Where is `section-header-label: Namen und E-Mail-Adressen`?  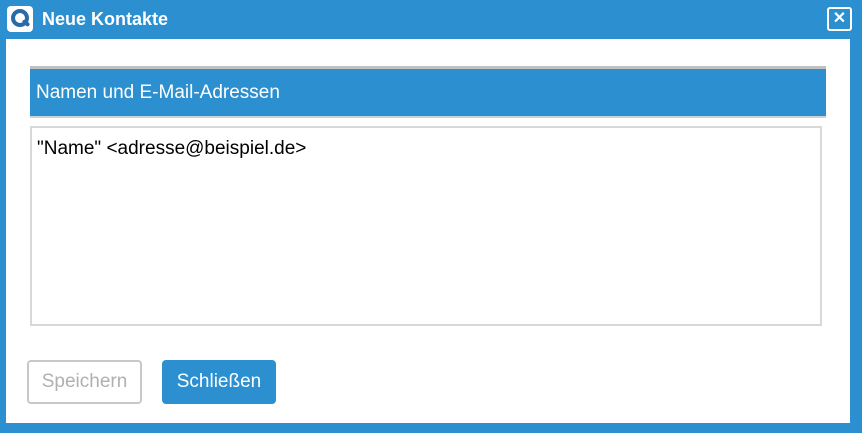 section-header-label: Namen und E-Mail-Adressen is located at coordinates (158, 92).